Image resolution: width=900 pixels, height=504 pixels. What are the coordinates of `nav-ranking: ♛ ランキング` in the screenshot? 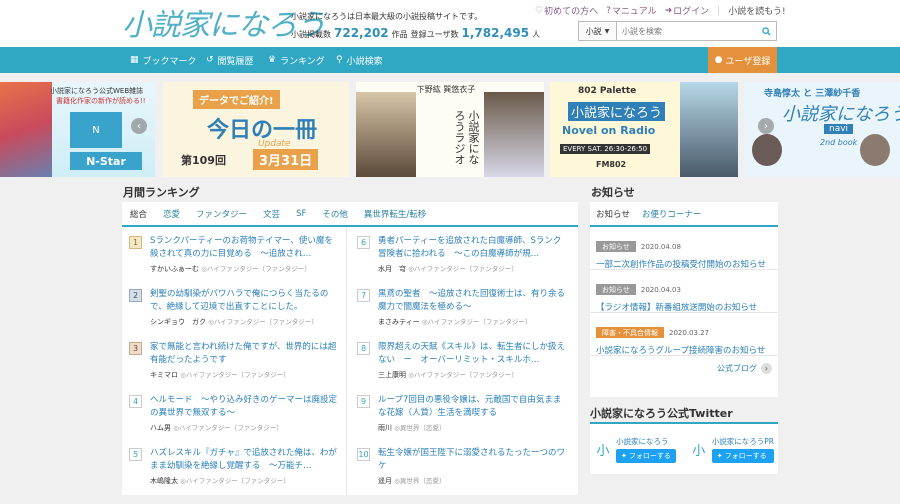 It's located at (296, 60).